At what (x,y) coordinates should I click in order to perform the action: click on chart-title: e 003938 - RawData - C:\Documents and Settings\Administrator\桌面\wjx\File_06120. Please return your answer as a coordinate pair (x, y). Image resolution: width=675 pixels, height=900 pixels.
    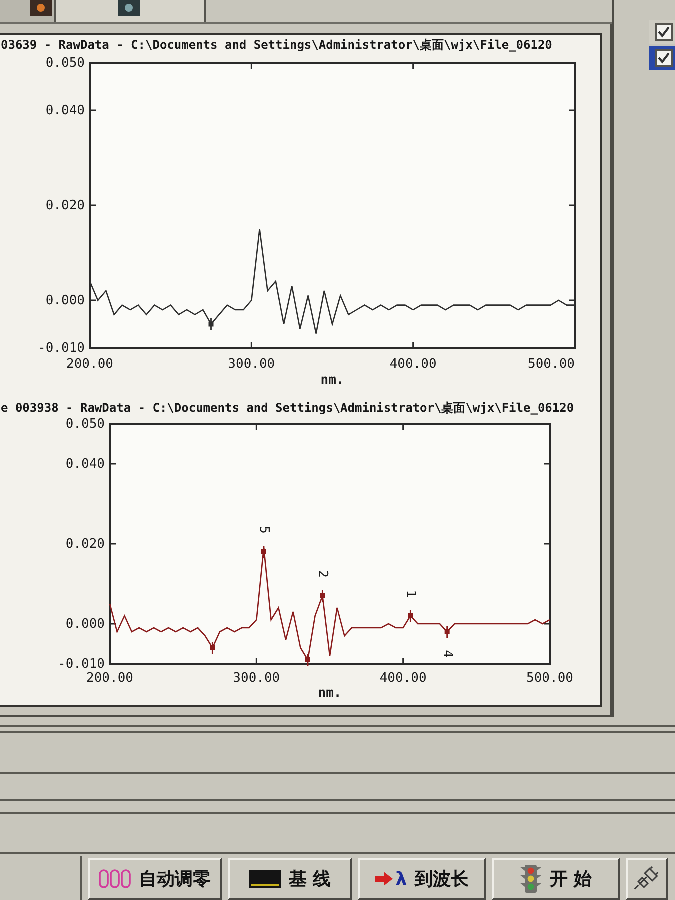
    Looking at the image, I should click on (288, 408).